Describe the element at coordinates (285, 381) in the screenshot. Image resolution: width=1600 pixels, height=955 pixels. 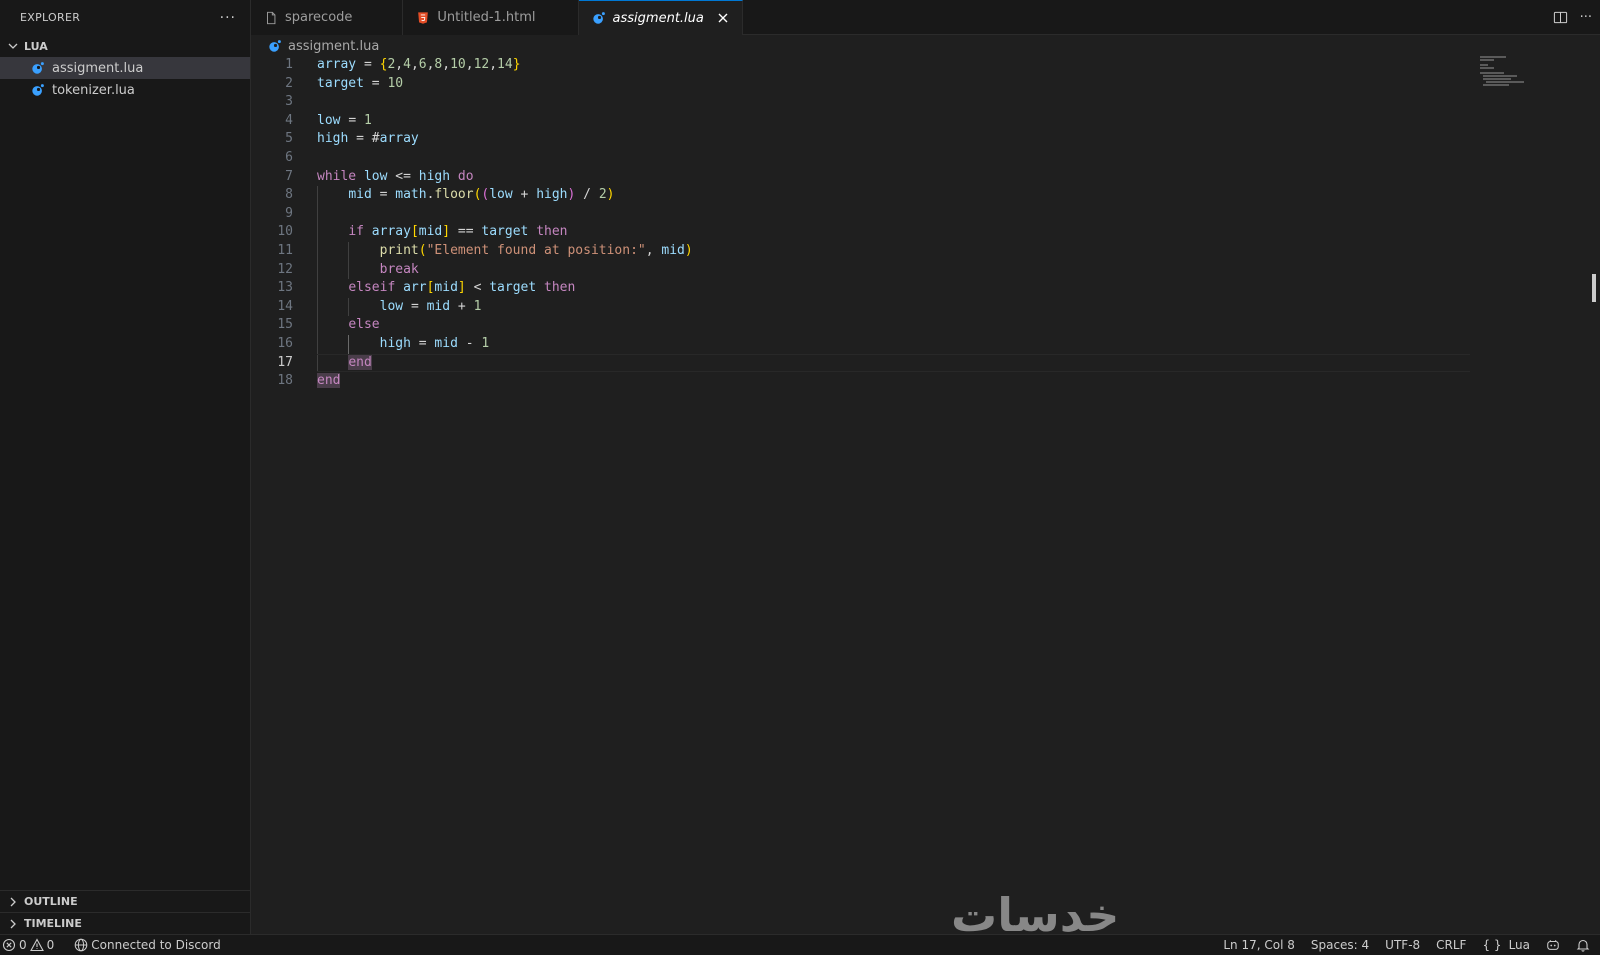
I see `line-number: 18` at that location.